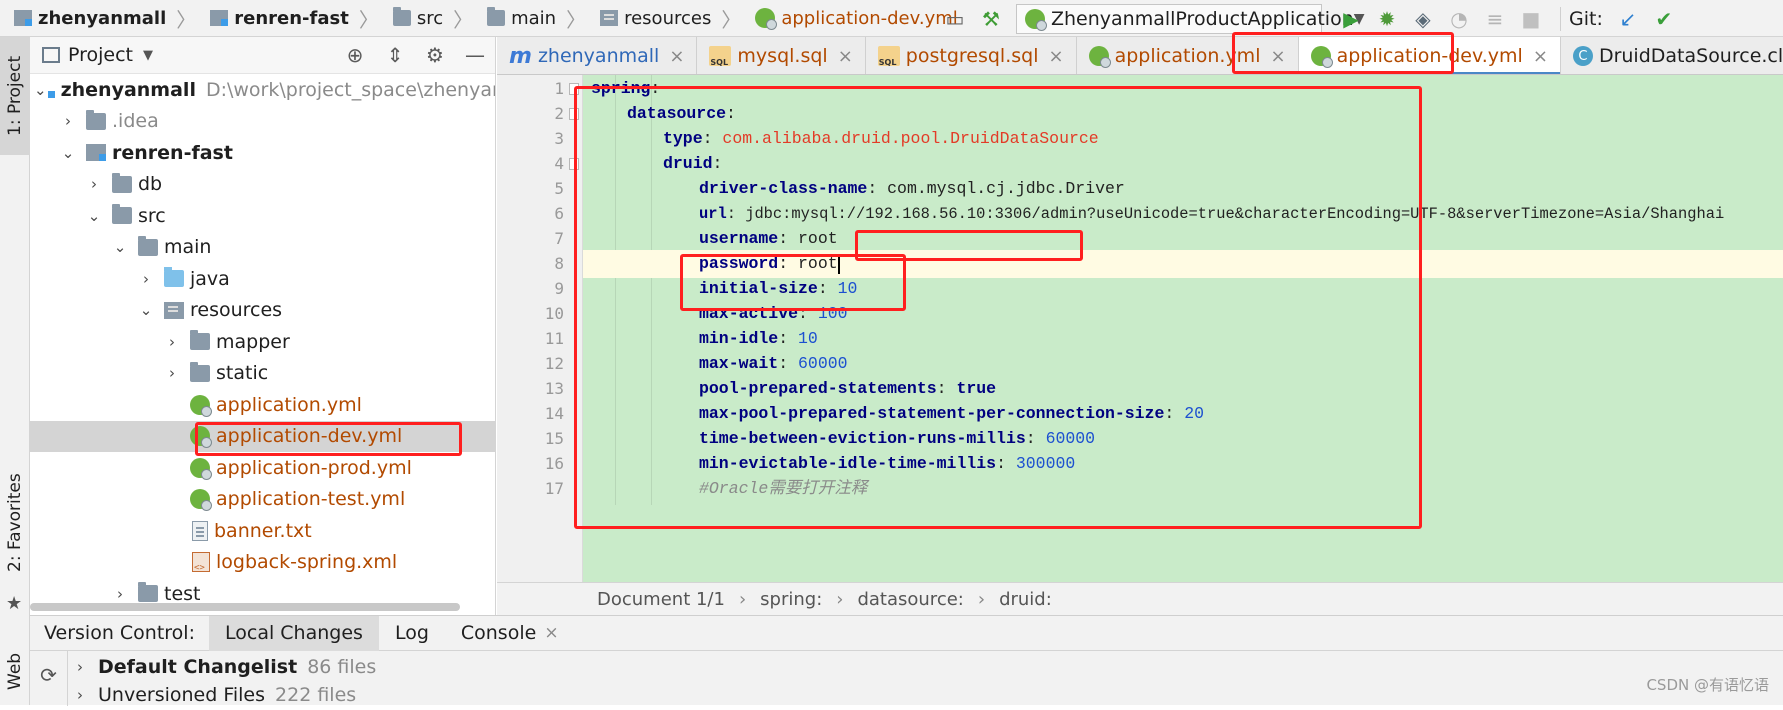 Image resolution: width=1783 pixels, height=710 pixels. I want to click on breadcrumb-label: main, so click(534, 18).